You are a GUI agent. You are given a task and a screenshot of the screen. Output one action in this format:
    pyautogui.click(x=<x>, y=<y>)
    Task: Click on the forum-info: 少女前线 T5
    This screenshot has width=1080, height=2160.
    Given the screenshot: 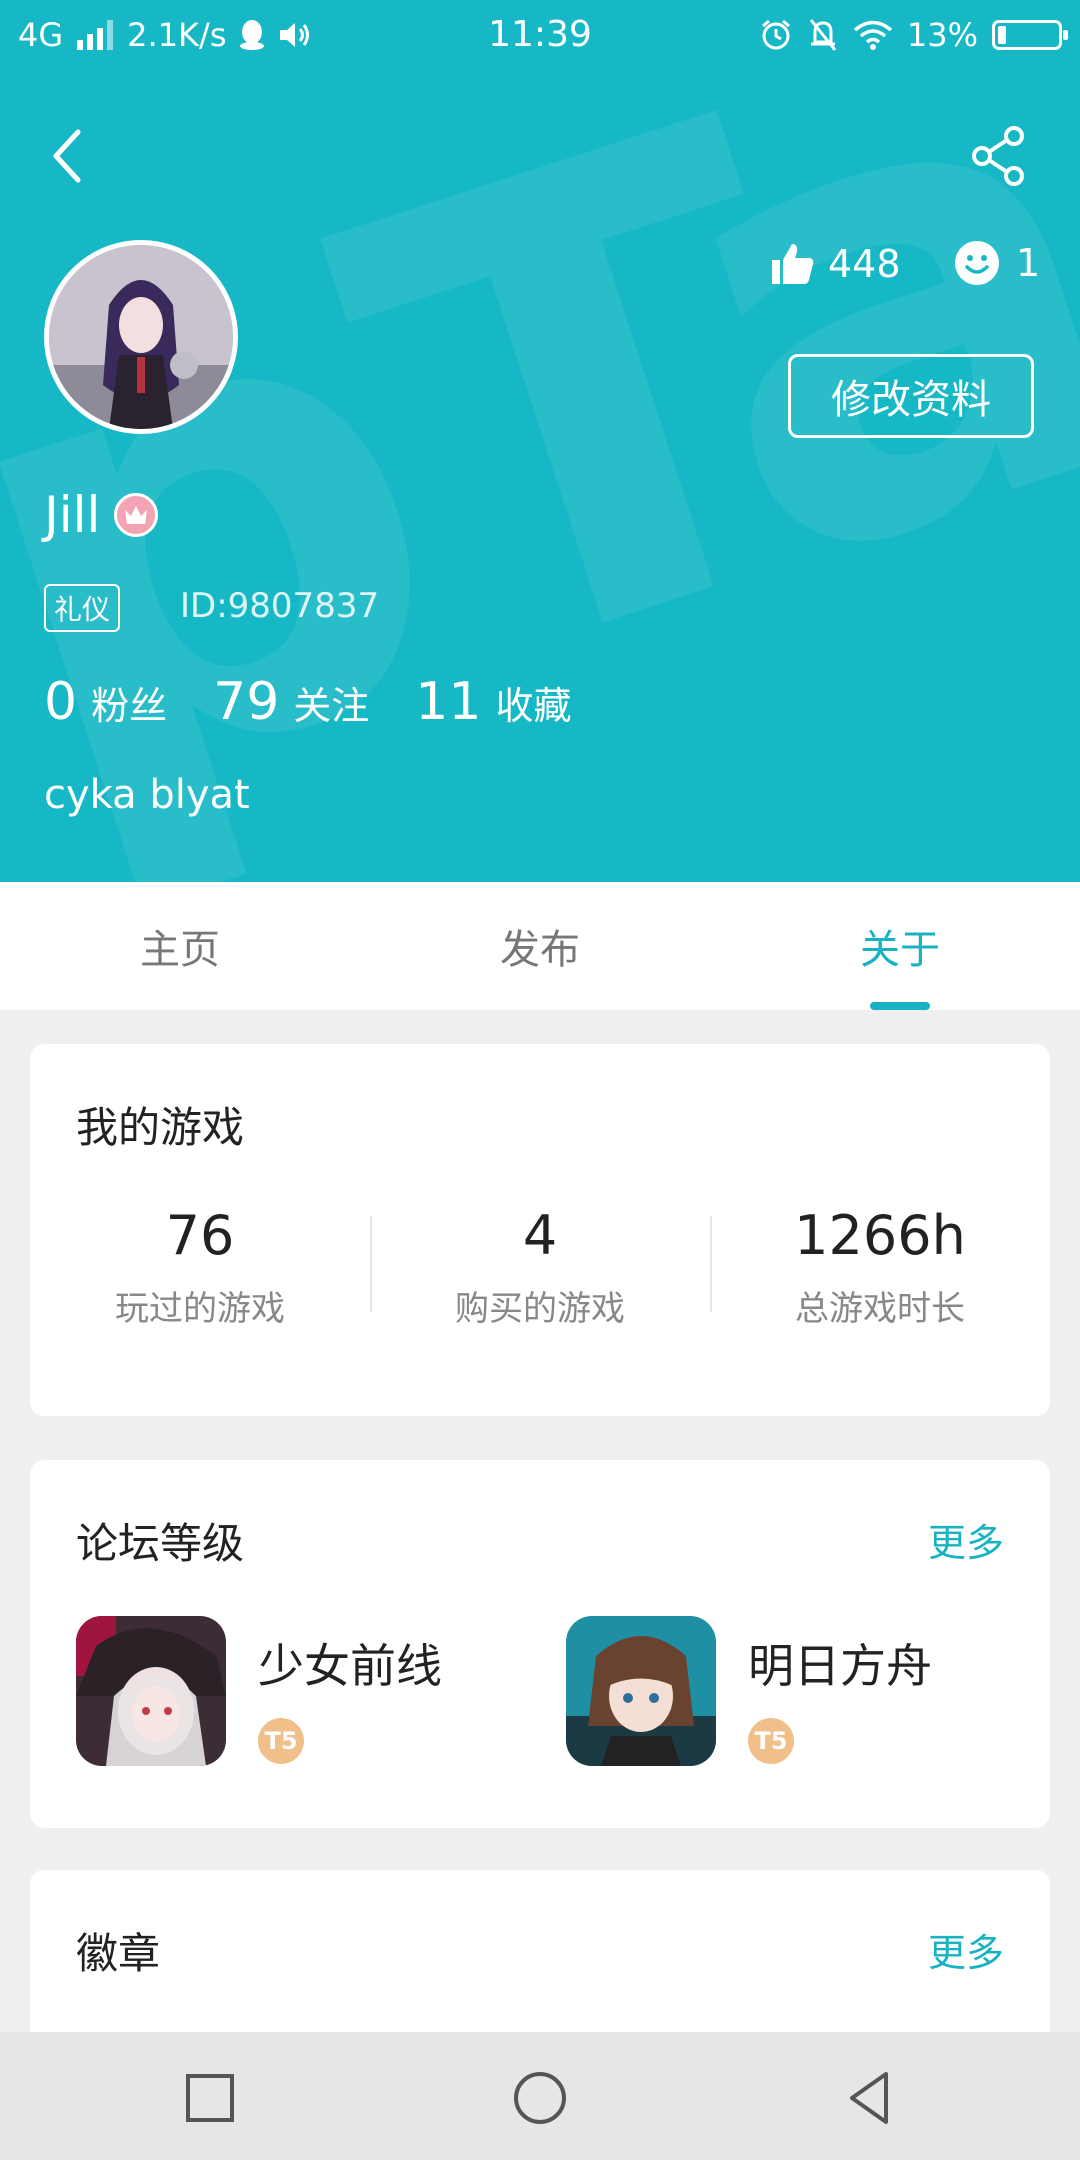 What is the action you would take?
    pyautogui.click(x=350, y=1691)
    